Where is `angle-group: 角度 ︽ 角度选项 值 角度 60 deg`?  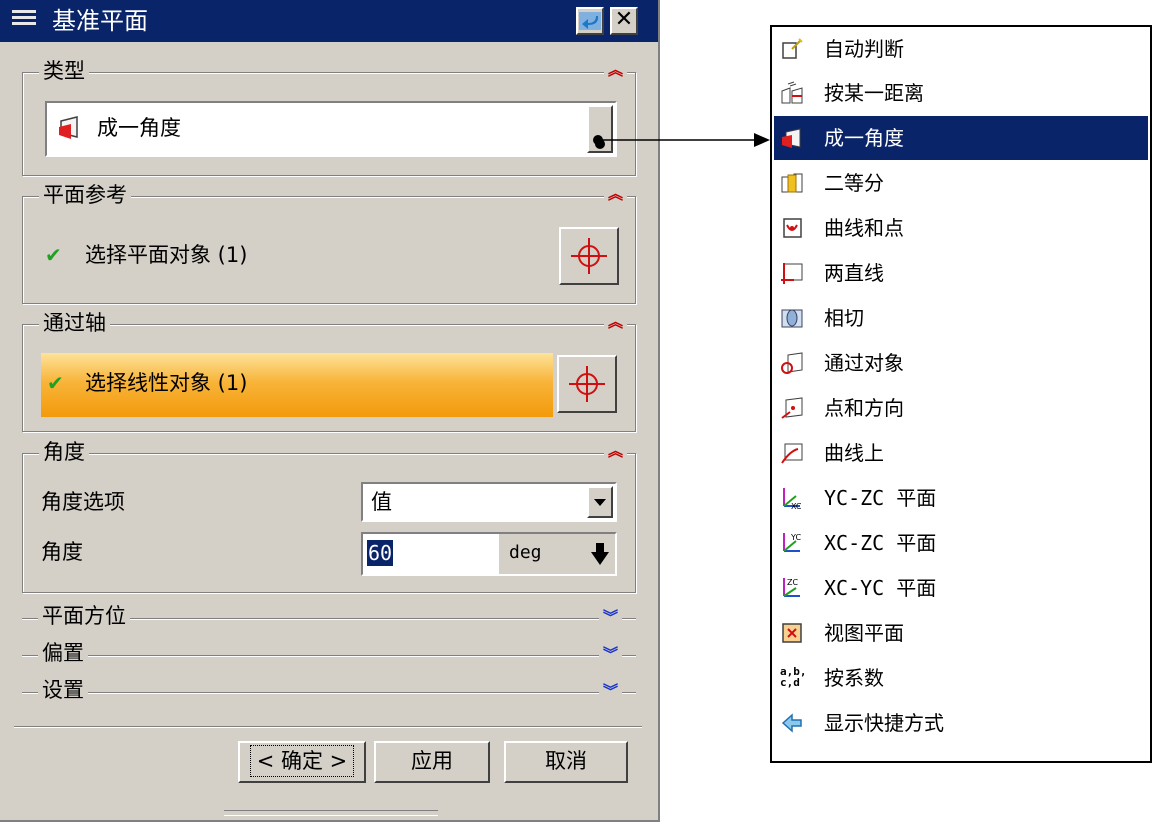 angle-group: 角度 ︽ 角度选项 值 角度 60 deg is located at coordinates (329, 515).